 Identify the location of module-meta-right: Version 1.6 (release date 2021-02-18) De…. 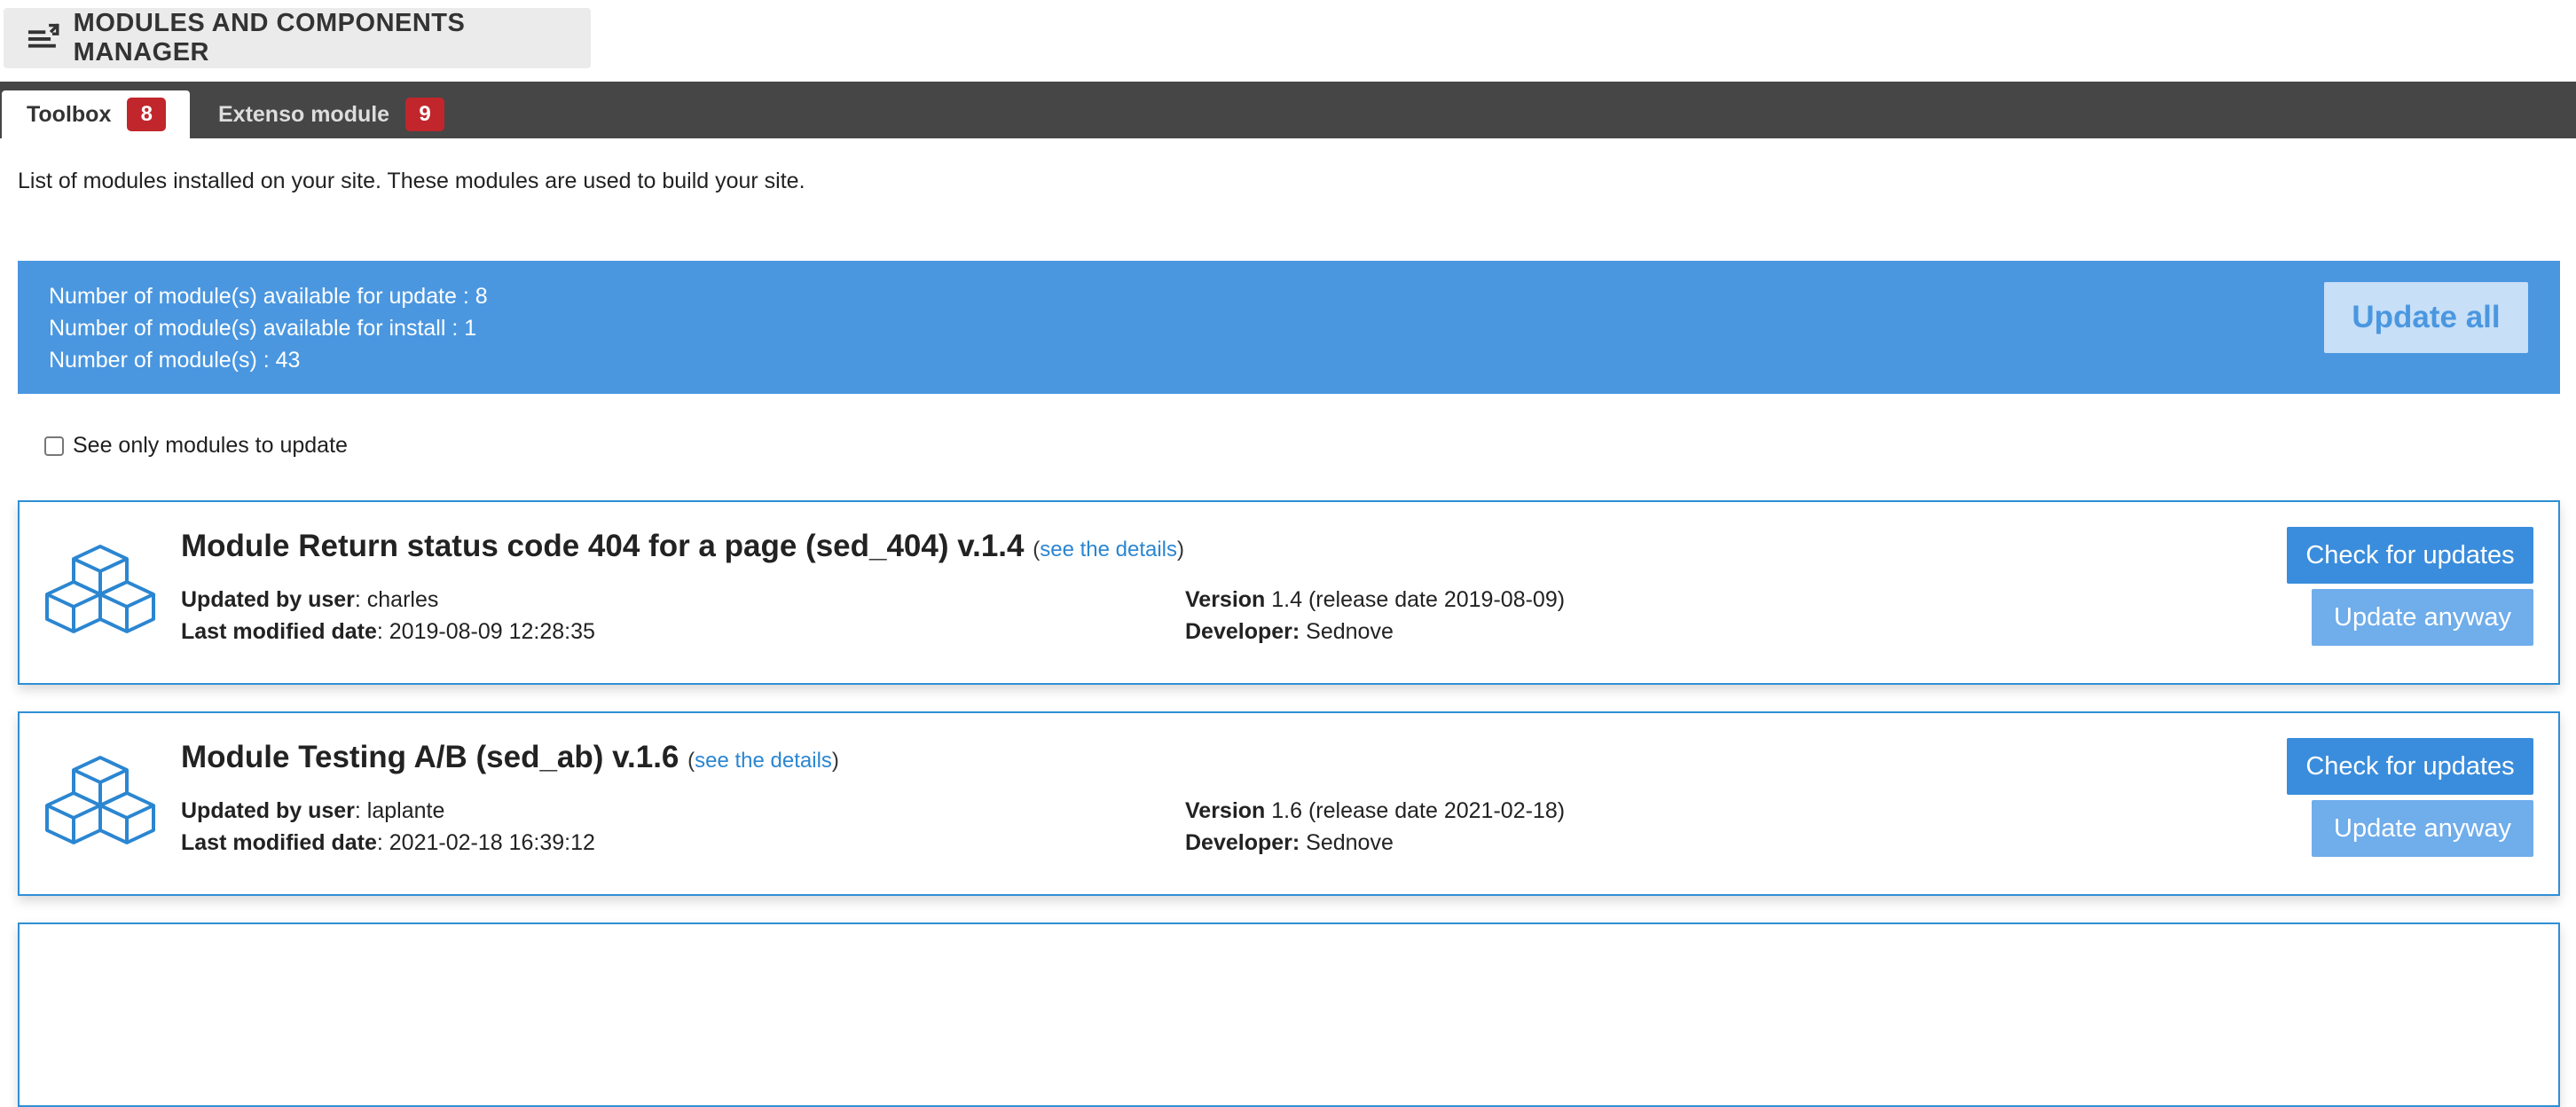
(1375, 827).